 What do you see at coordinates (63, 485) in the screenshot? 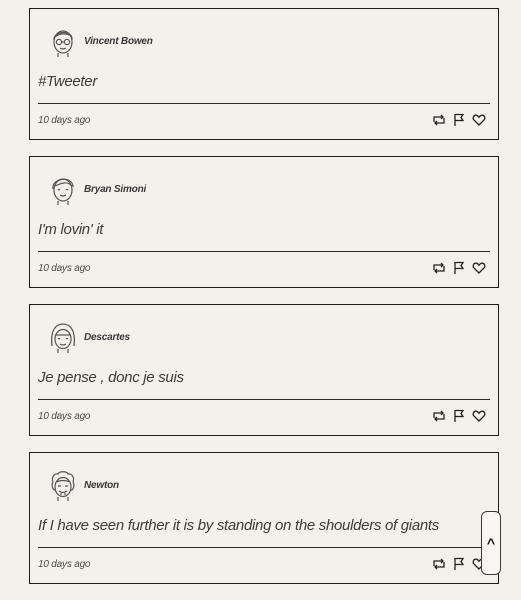
I see `curly-hair-avatar-icon` at bounding box center [63, 485].